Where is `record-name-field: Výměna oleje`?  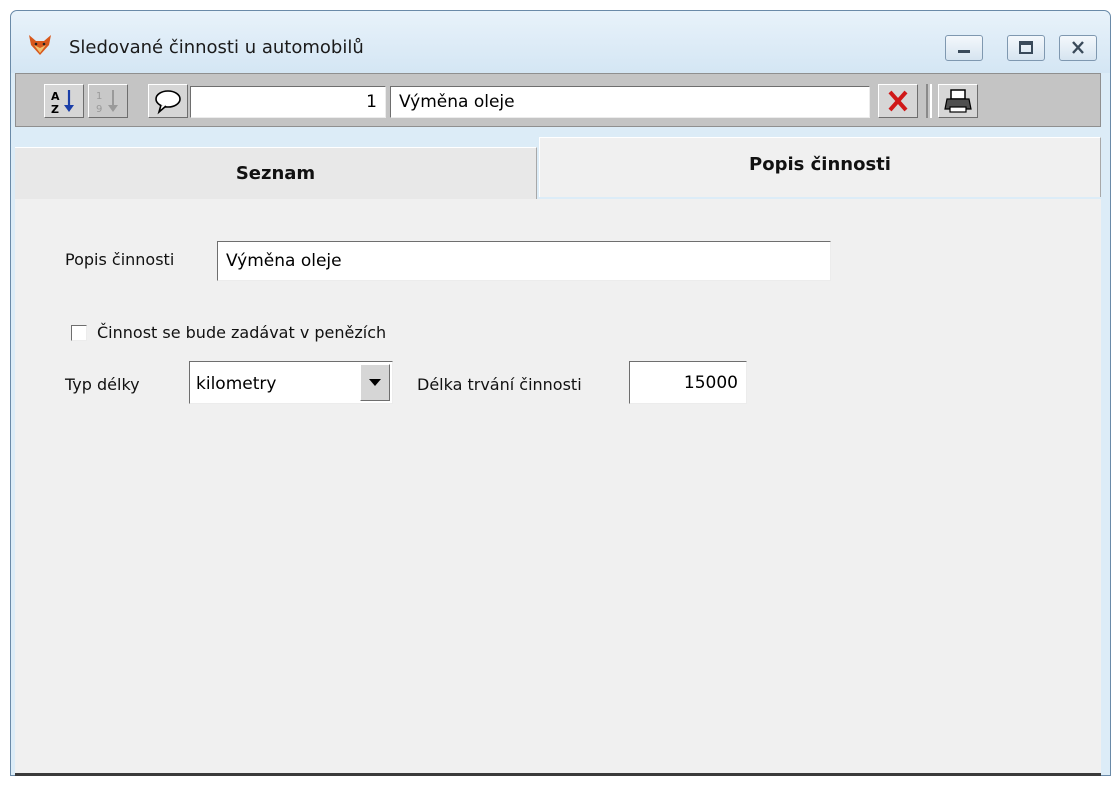 record-name-field: Výměna oleje is located at coordinates (630, 102).